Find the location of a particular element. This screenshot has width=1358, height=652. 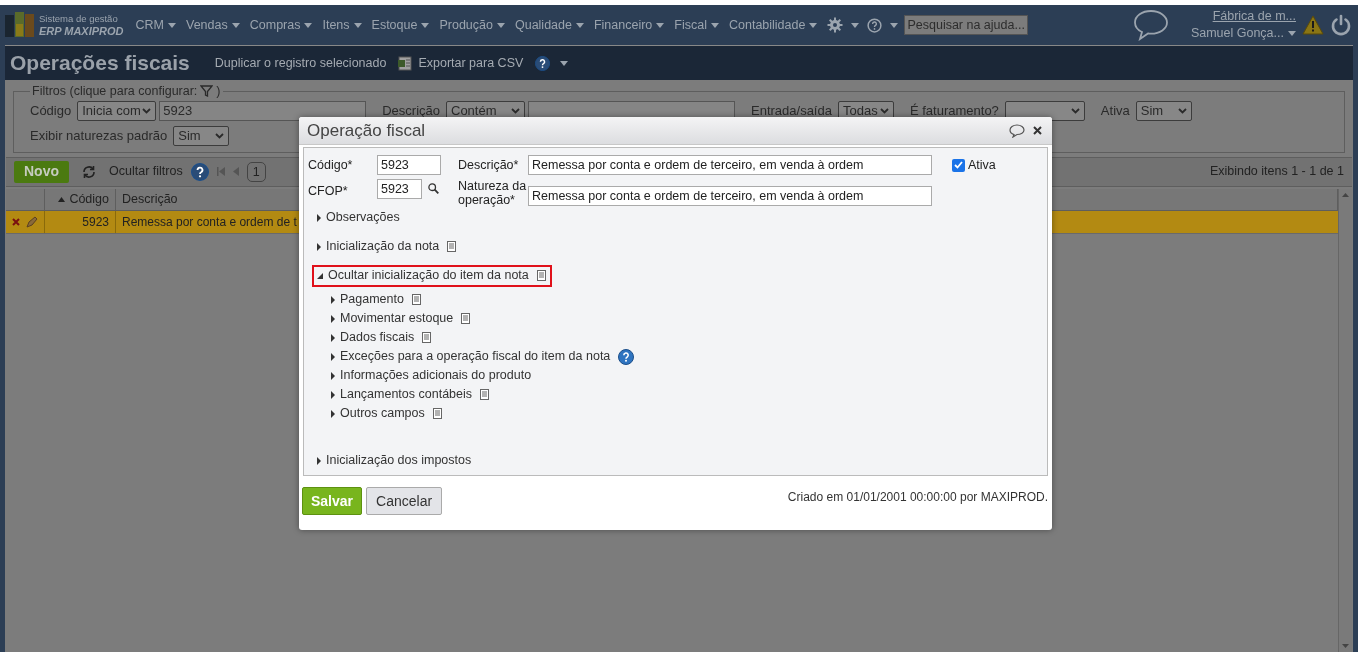

code-input: 5923 is located at coordinates (409, 165).